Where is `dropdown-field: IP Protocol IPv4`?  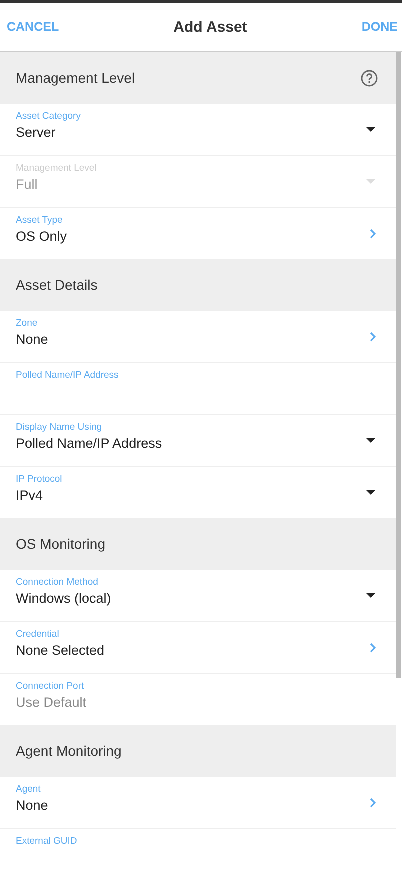 dropdown-field: IP Protocol IPv4 is located at coordinates (198, 492).